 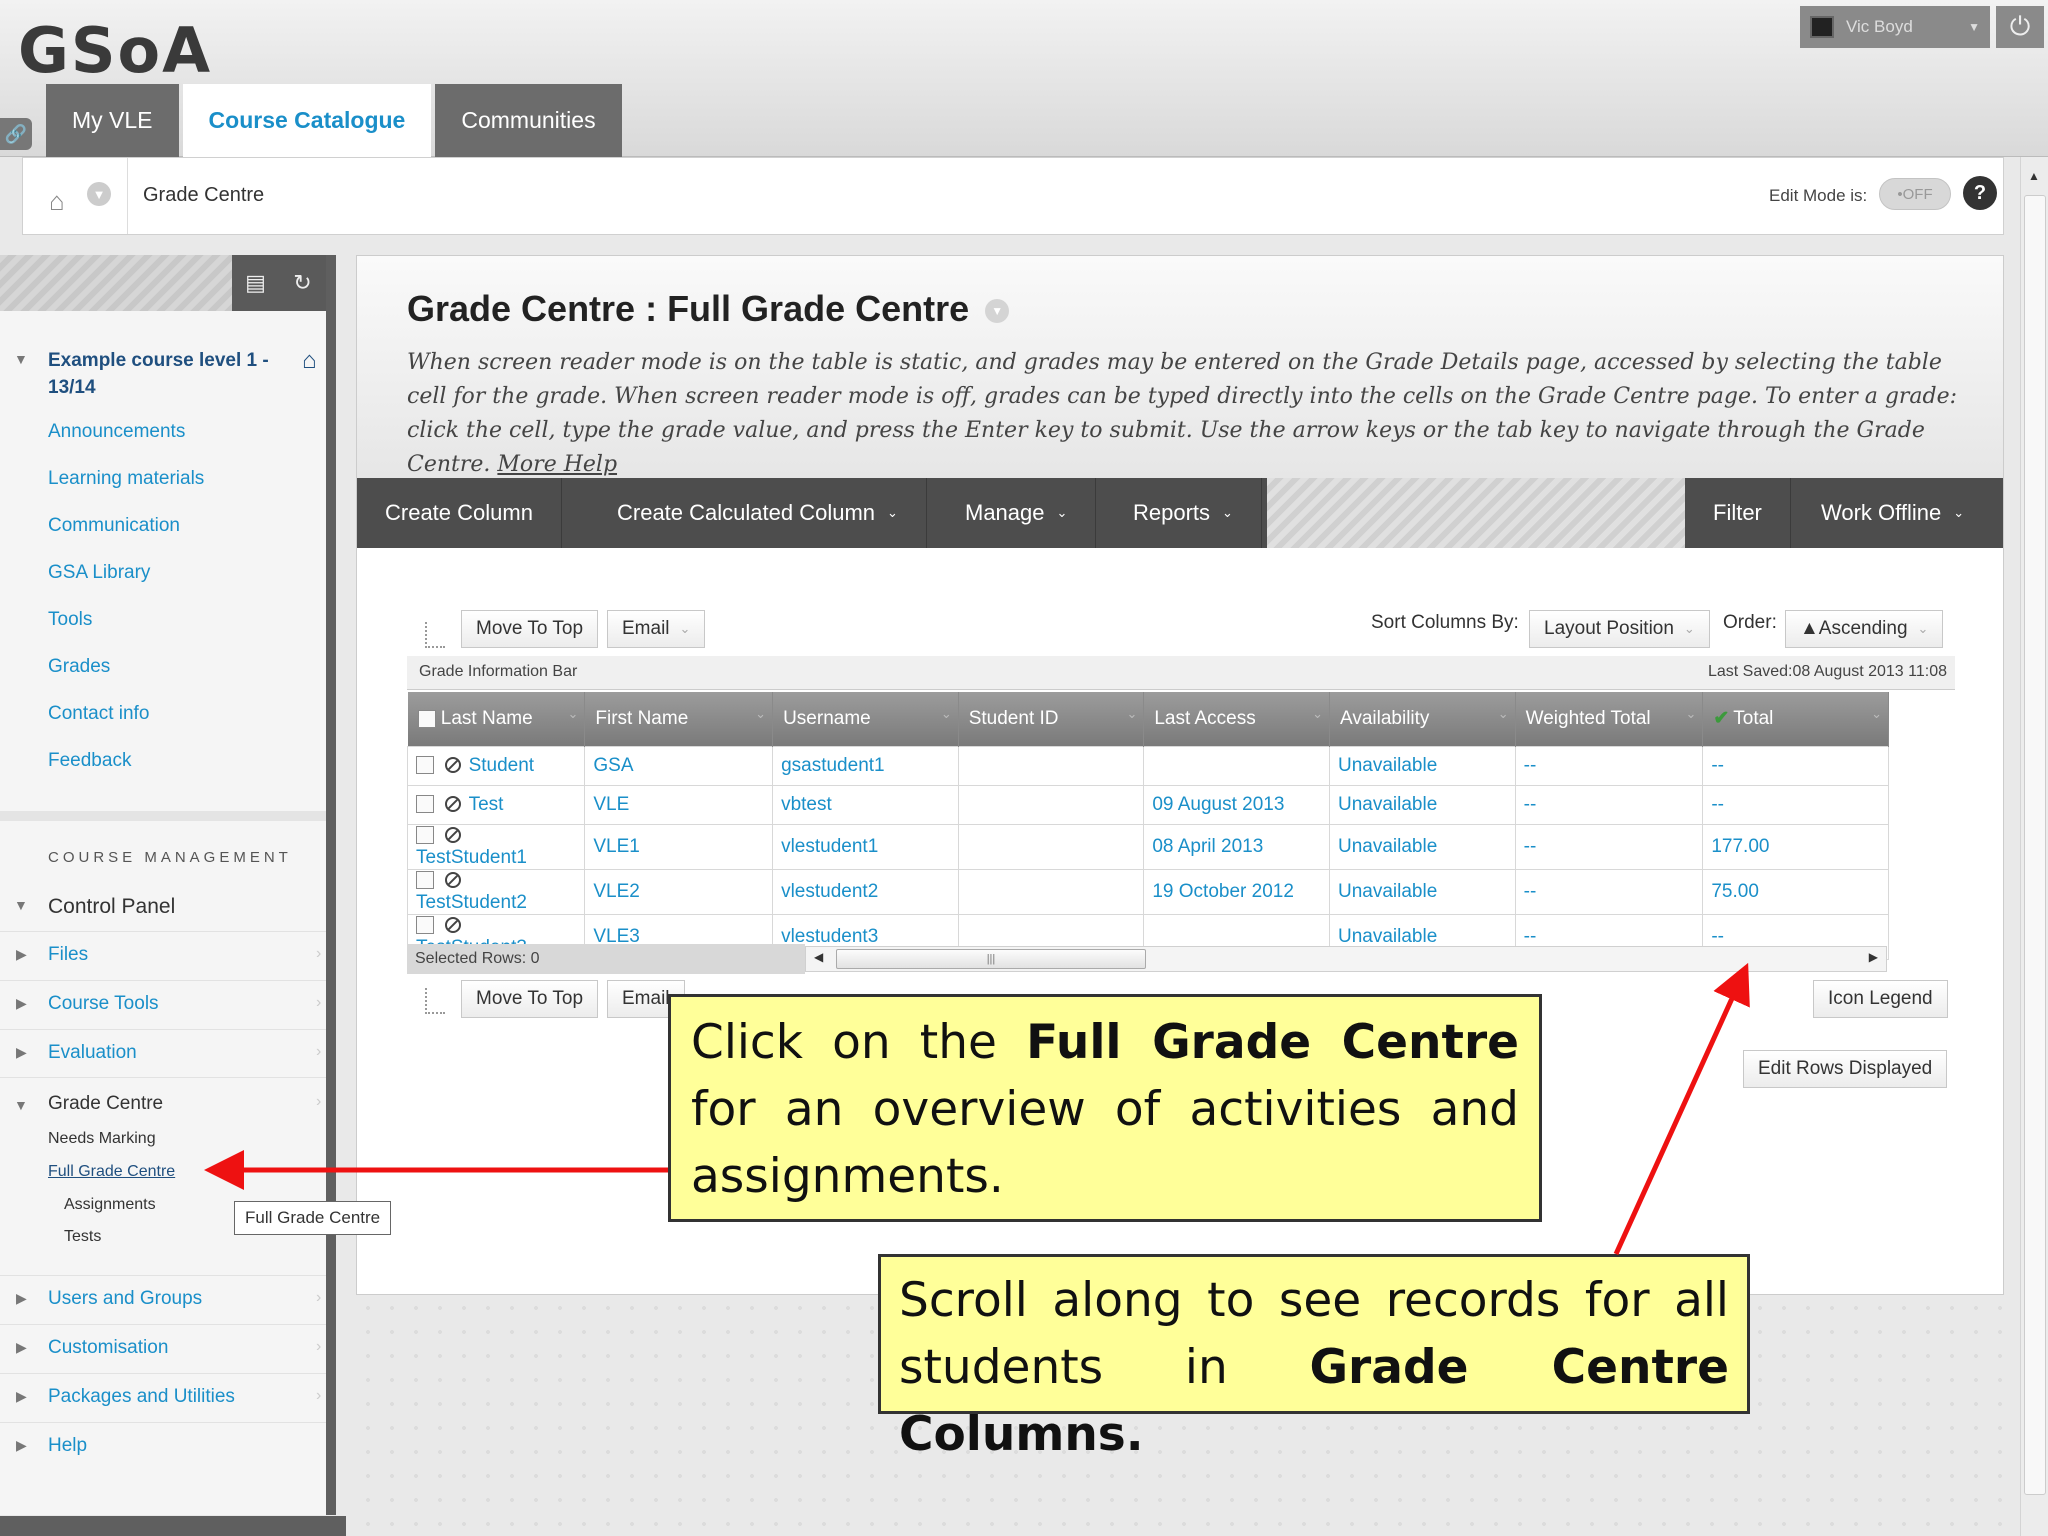 I want to click on sidebar-item-announcements: Announcements, so click(x=116, y=432).